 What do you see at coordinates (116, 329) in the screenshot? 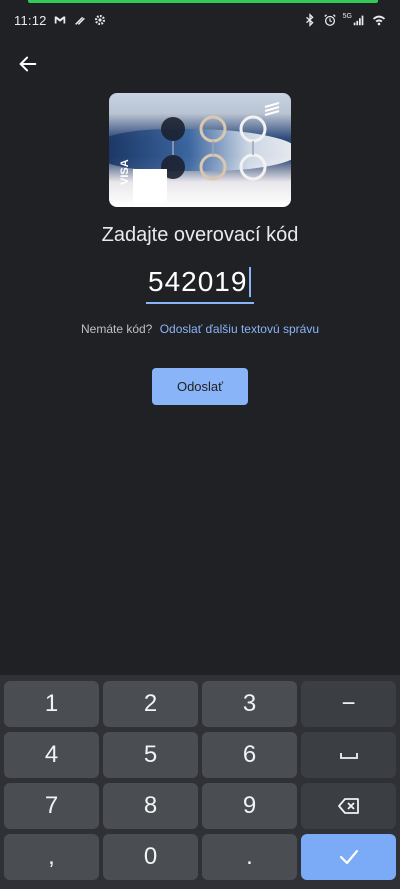
I see `no-code-text: Nemáte kód?` at bounding box center [116, 329].